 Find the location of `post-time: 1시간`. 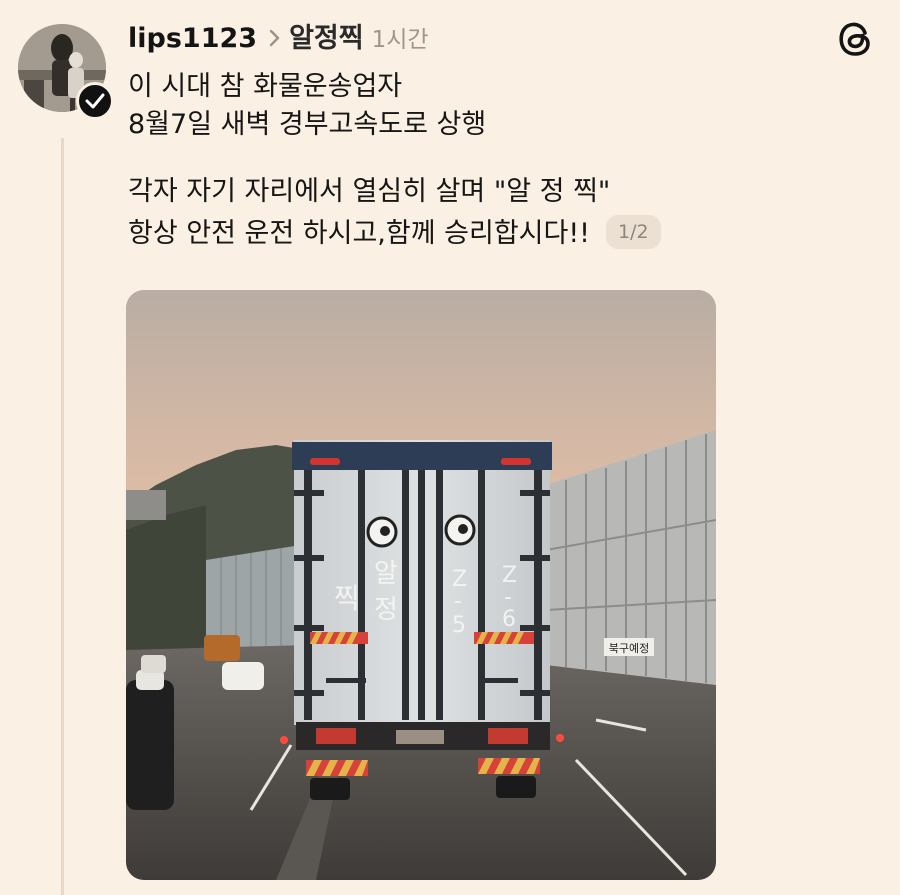

post-time: 1시간 is located at coordinates (400, 40).